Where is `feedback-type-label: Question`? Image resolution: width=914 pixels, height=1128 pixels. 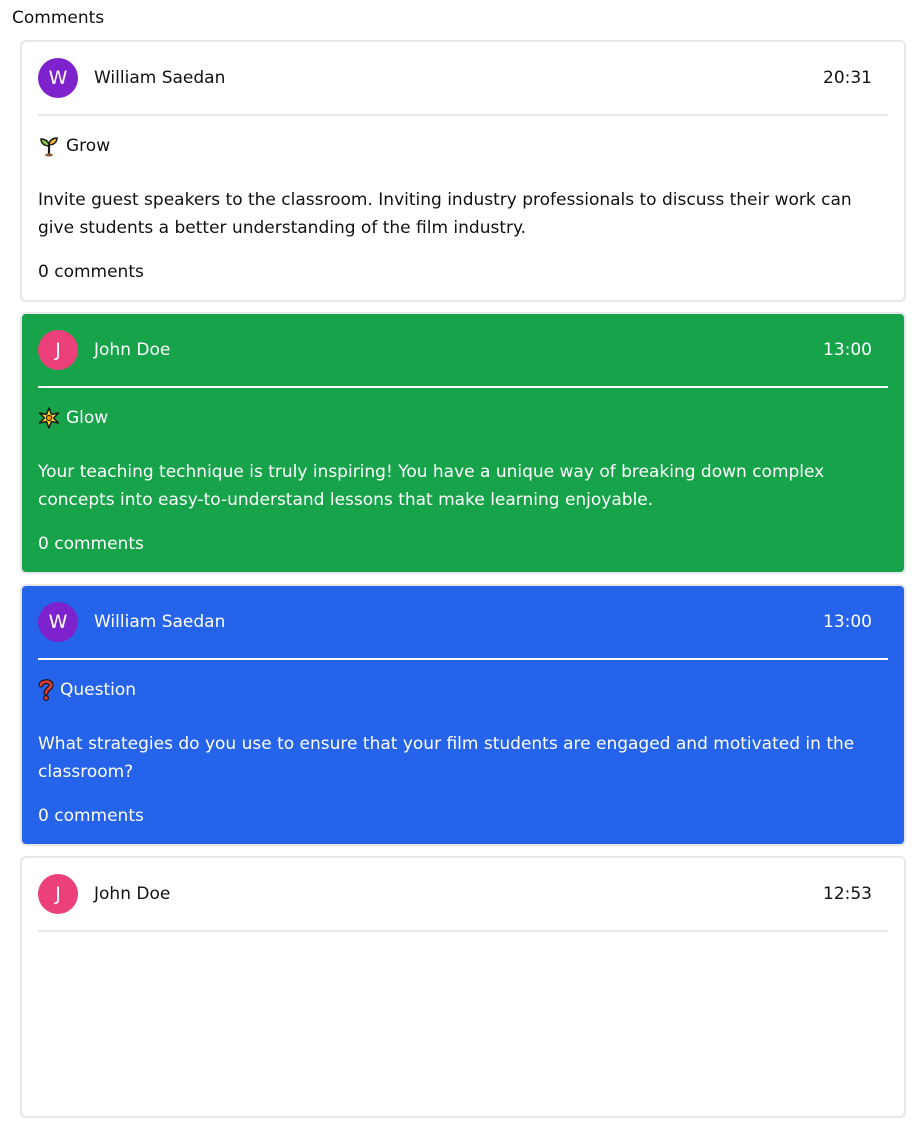 feedback-type-label: Question is located at coordinates (98, 690).